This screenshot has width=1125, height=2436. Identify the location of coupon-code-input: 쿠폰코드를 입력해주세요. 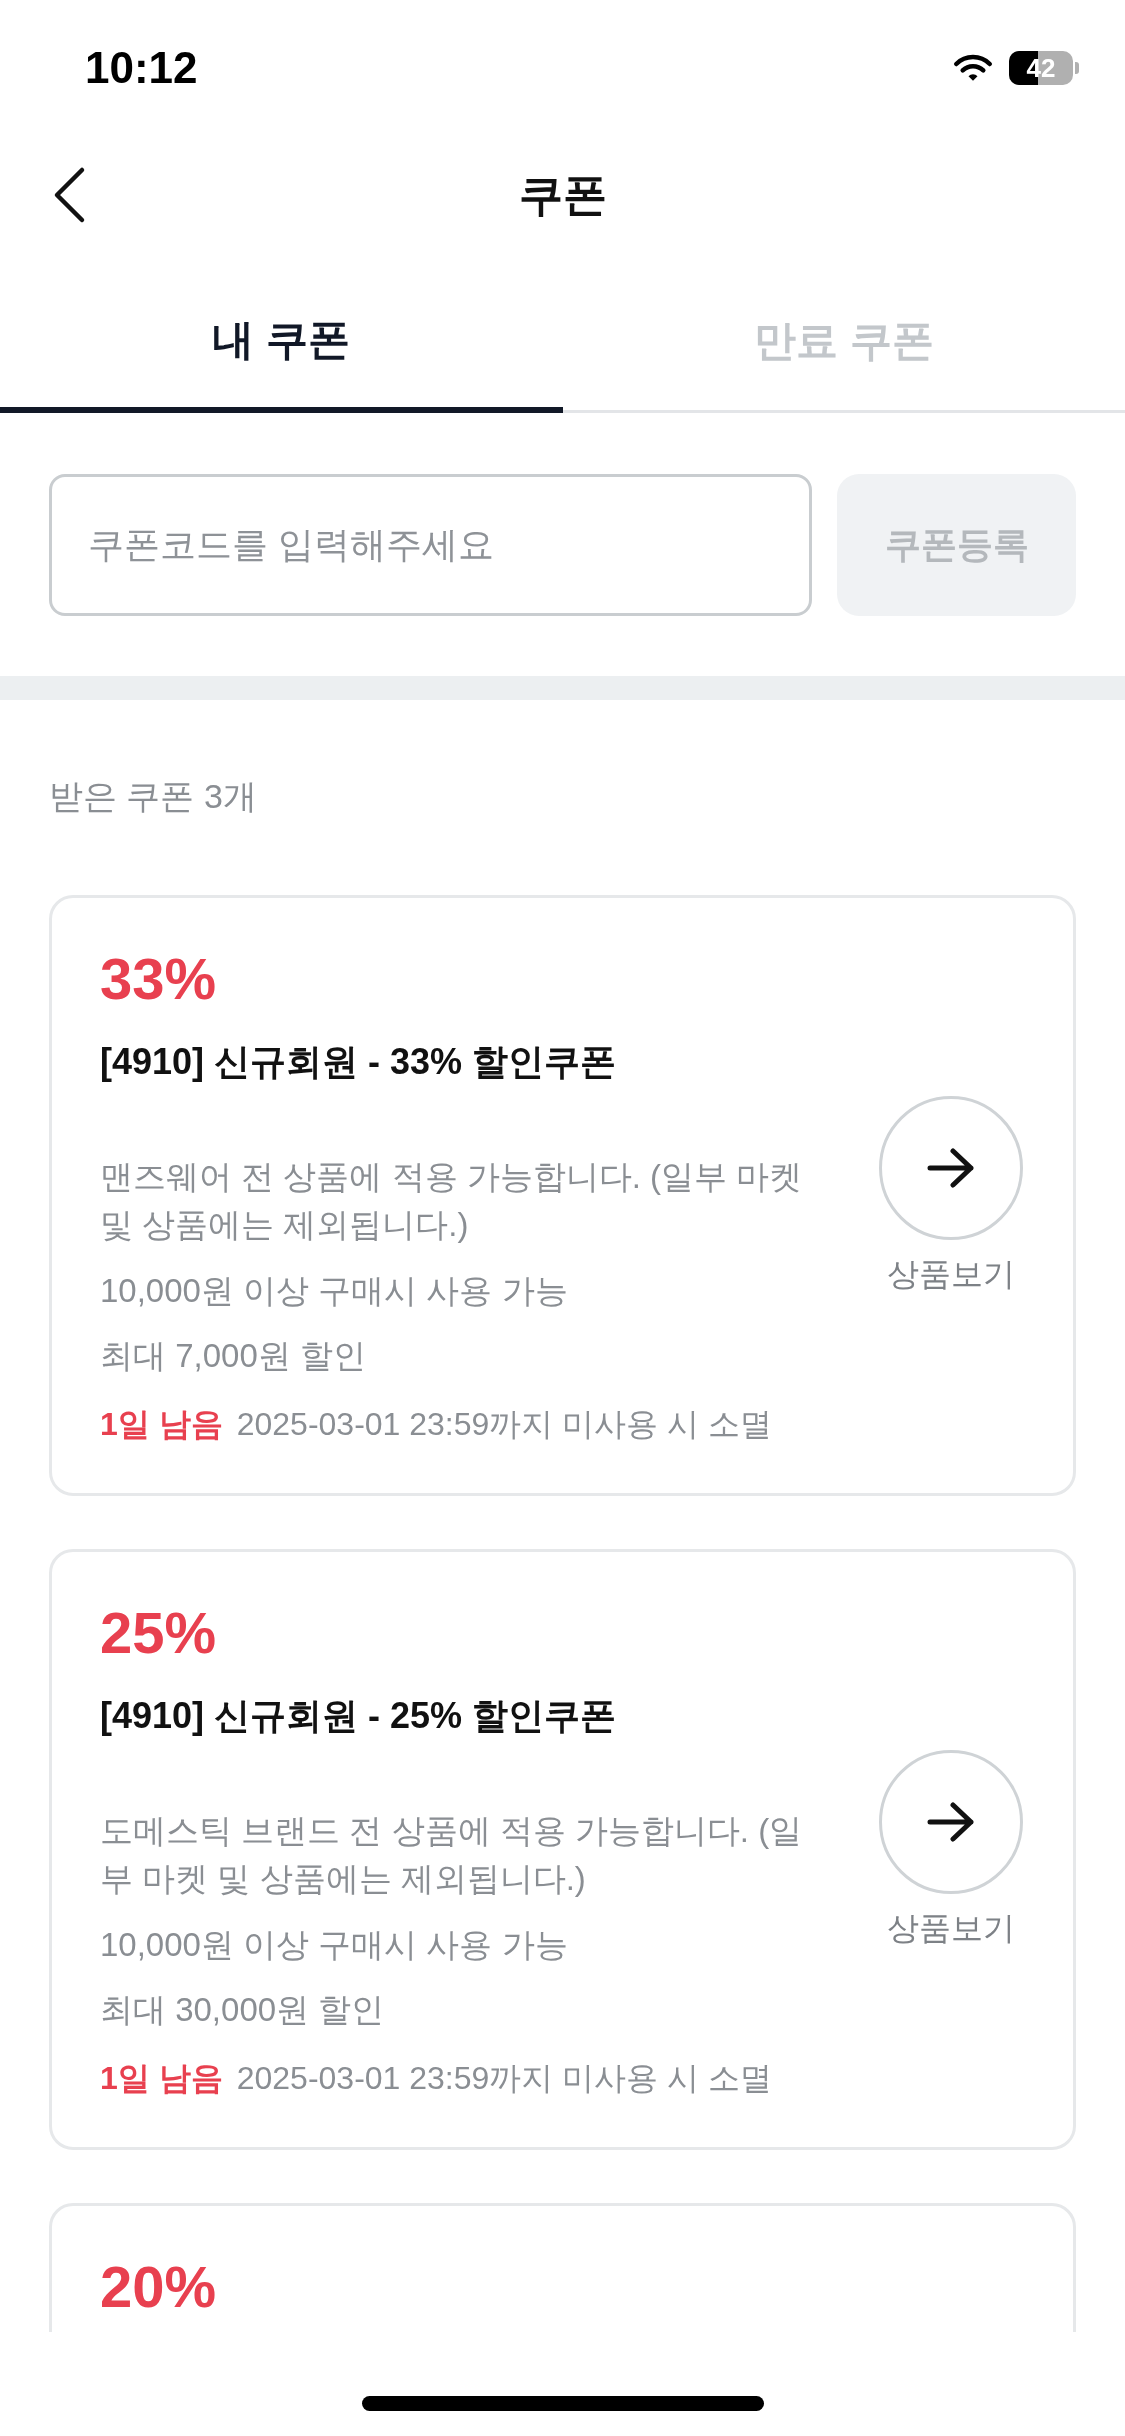
(430, 545).